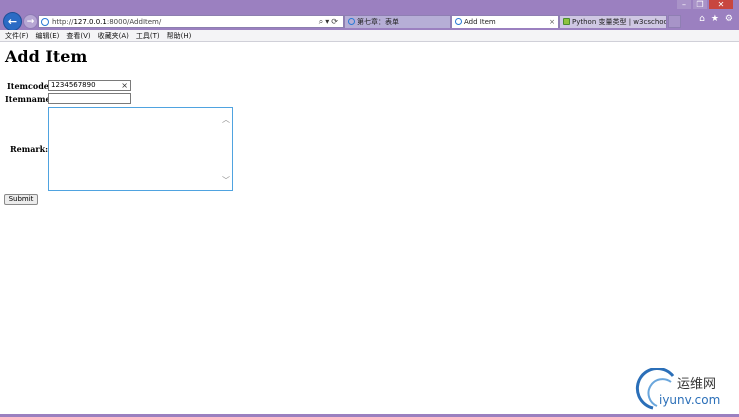  Describe the element at coordinates (45, 22) in the screenshot. I see `ie-page-icon` at that location.